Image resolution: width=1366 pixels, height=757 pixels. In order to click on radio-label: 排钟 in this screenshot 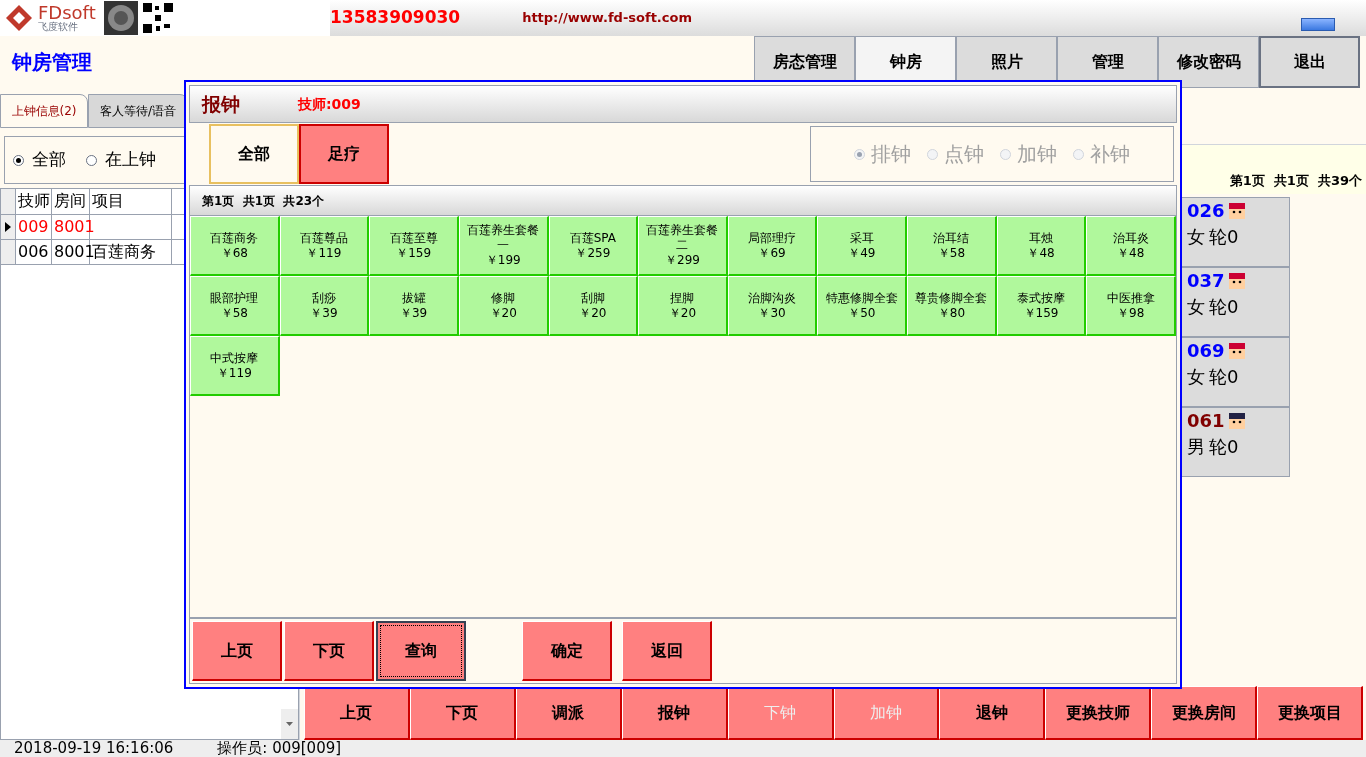, I will do `click(891, 154)`.